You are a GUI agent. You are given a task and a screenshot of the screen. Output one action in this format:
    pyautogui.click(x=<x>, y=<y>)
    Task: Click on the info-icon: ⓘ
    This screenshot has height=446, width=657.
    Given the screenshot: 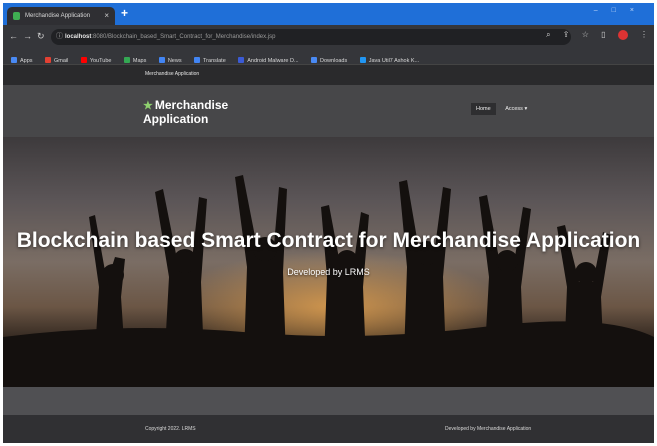 What is the action you would take?
    pyautogui.click(x=59, y=36)
    